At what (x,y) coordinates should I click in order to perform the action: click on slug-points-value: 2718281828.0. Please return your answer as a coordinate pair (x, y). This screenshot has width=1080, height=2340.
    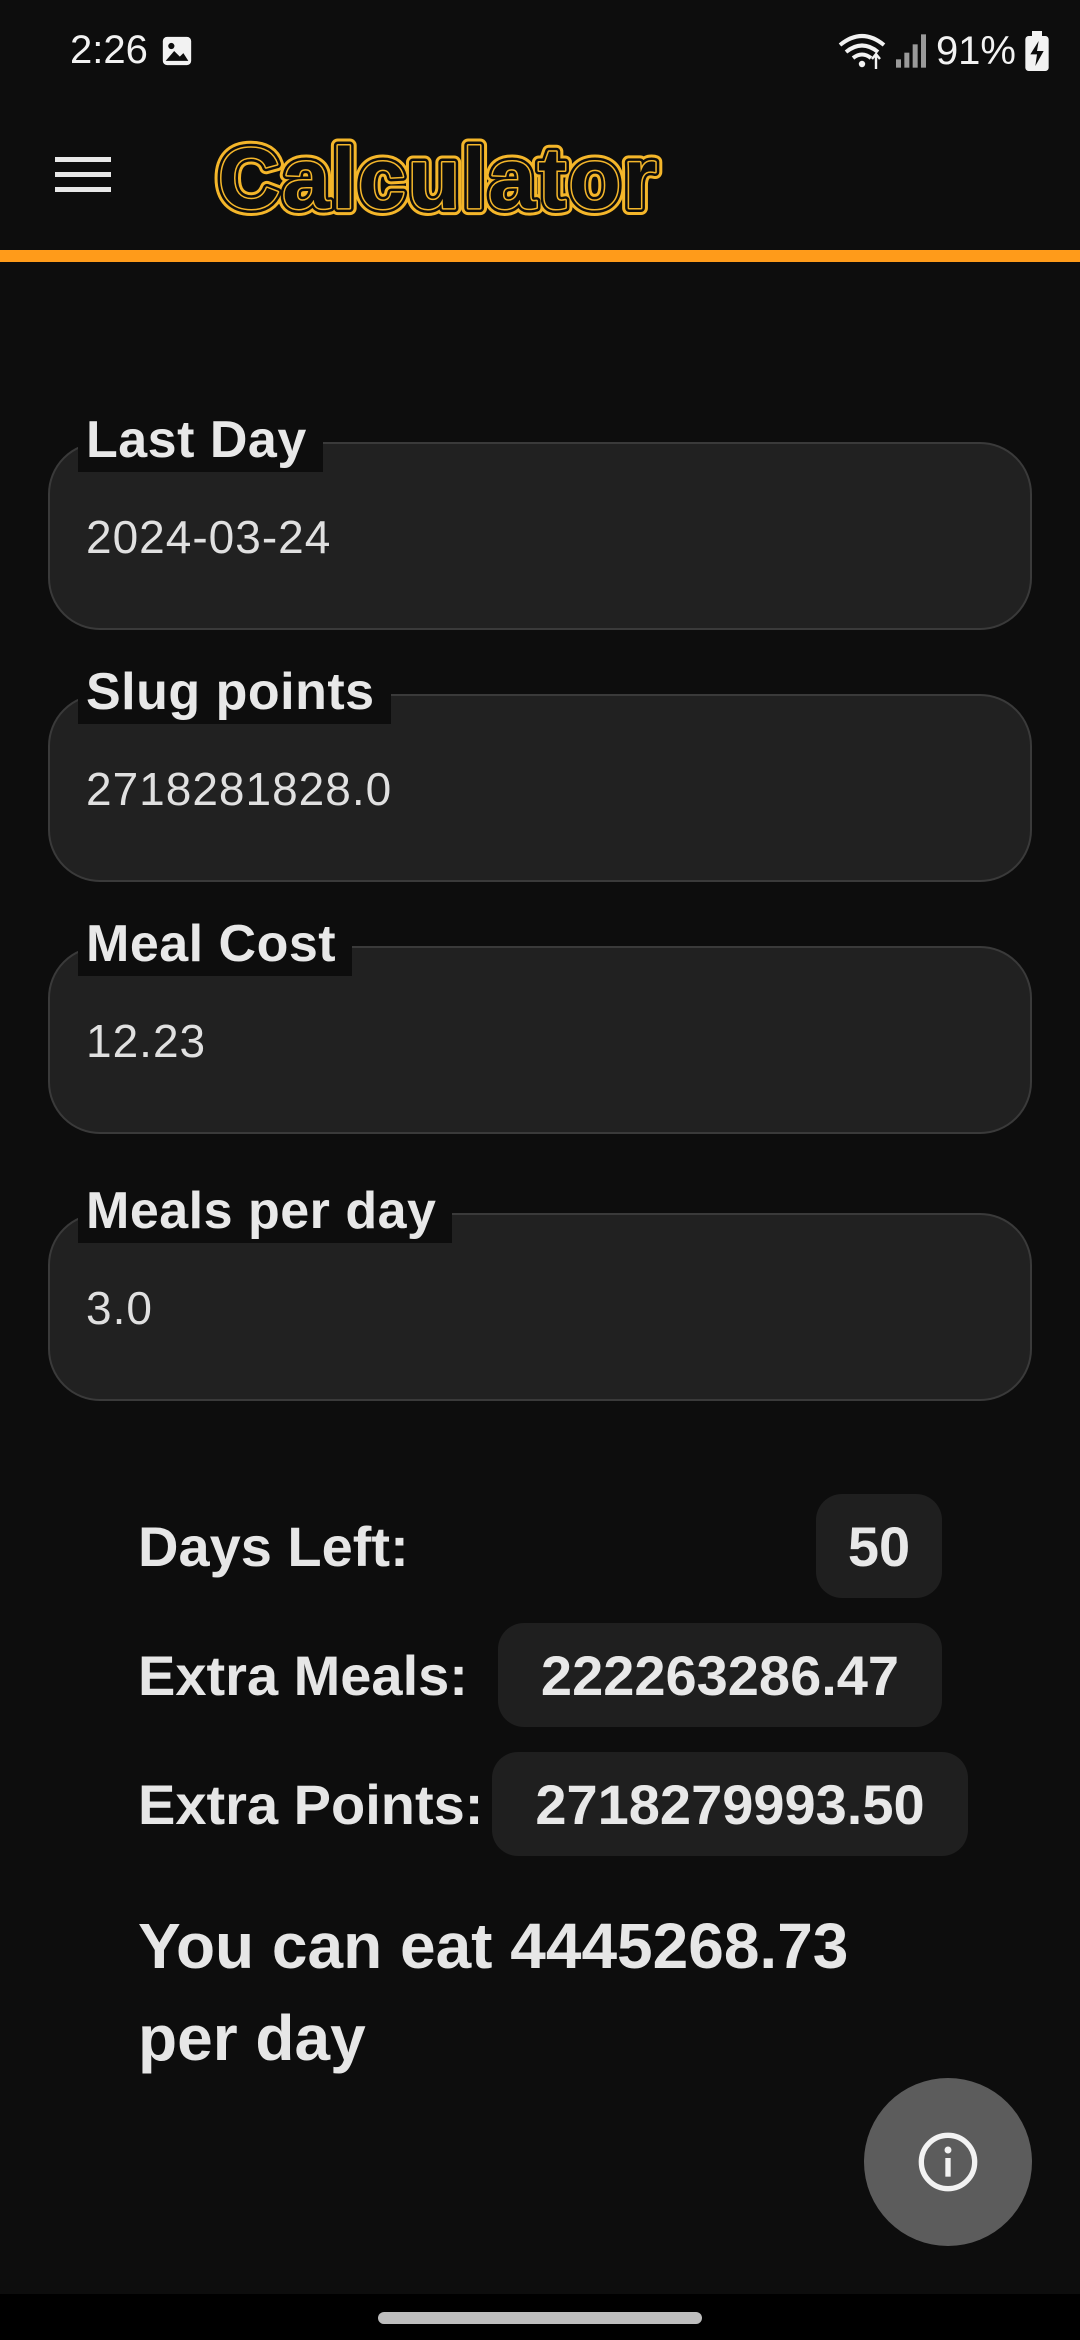
    Looking at the image, I should click on (239, 789).